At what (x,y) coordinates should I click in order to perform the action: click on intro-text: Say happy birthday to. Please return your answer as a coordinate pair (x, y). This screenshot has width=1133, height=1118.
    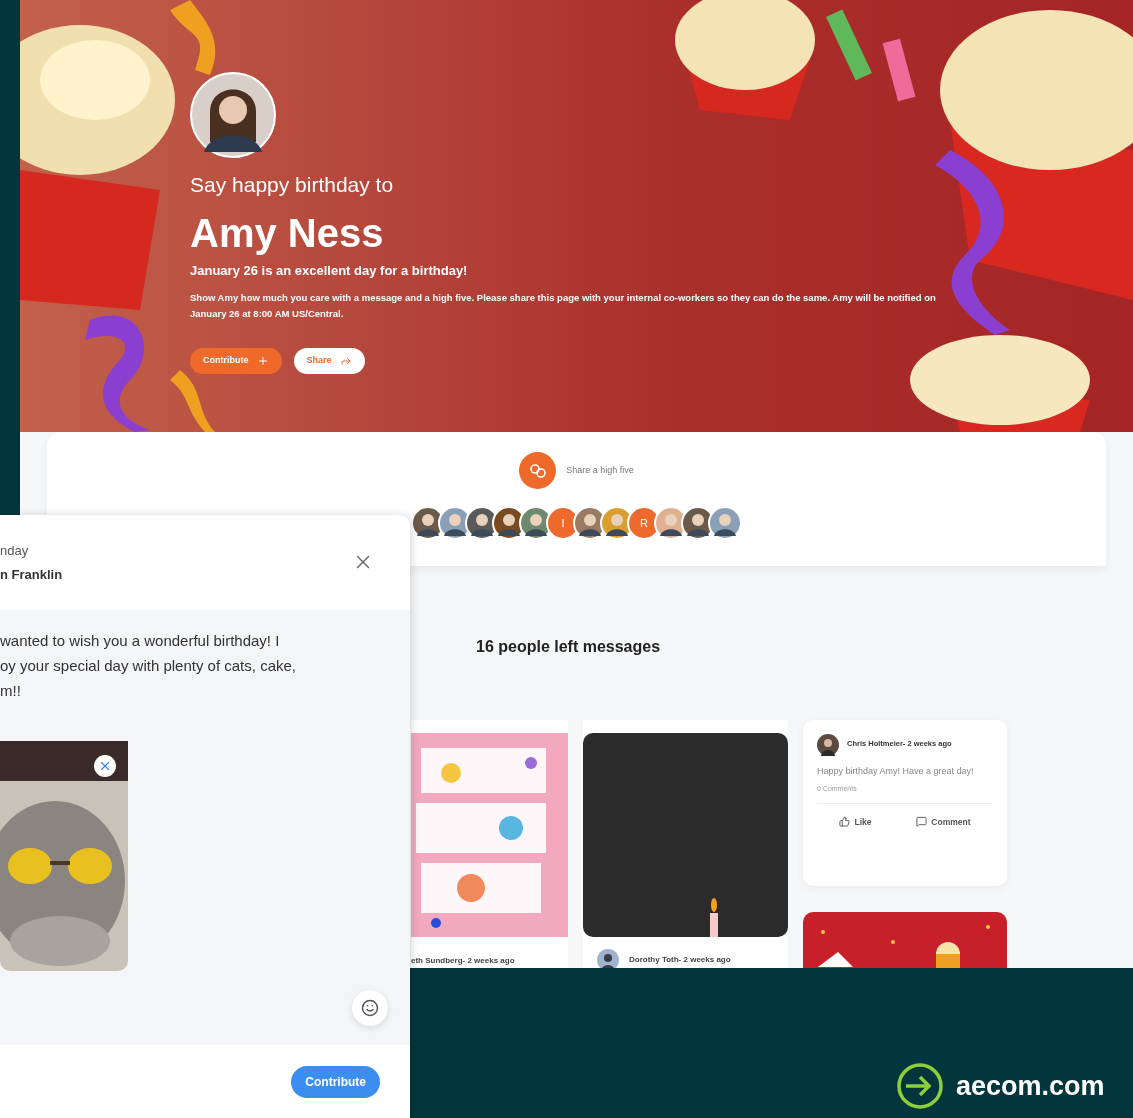
    Looking at the image, I should click on (292, 185).